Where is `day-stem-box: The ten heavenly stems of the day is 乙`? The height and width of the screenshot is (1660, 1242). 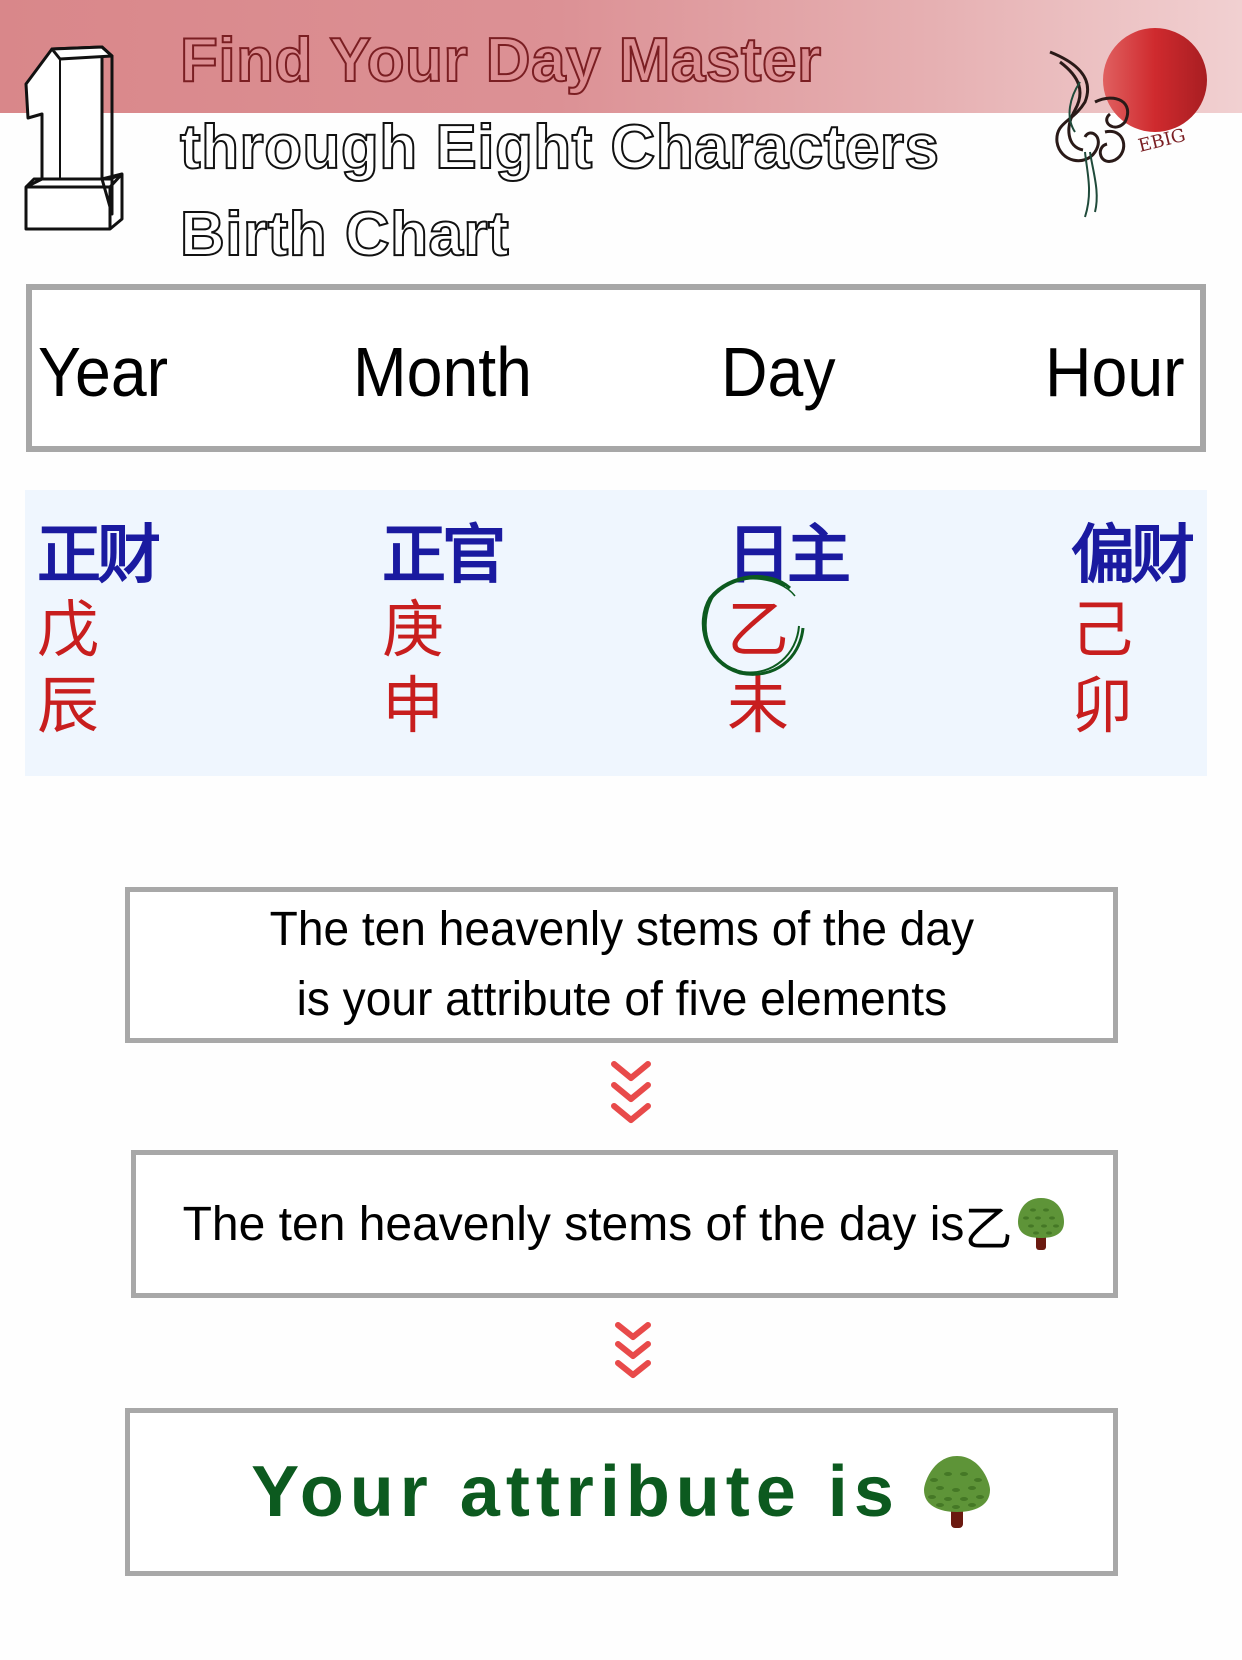
day-stem-box: The ten heavenly stems of the day is 乙 is located at coordinates (624, 1224).